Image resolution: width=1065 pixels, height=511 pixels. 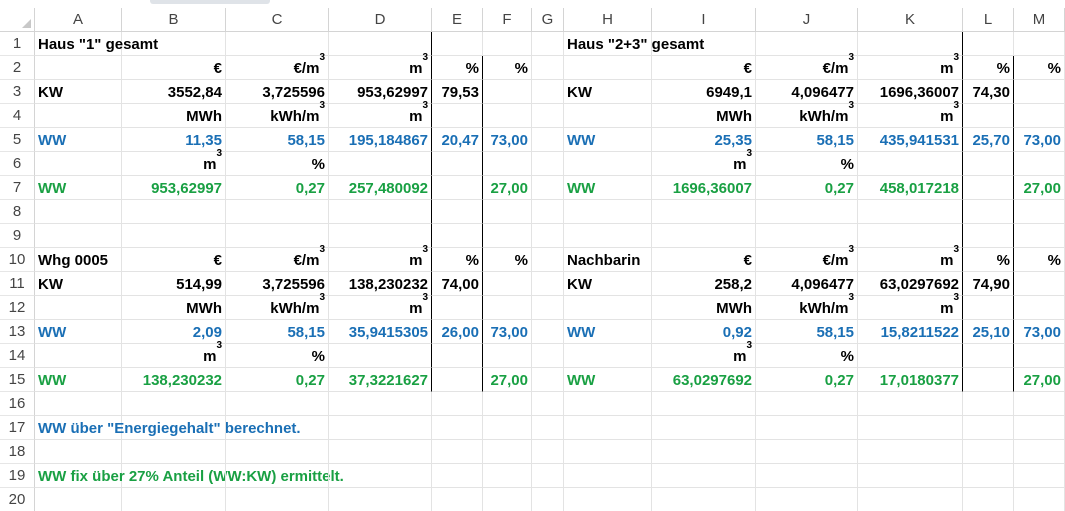 I want to click on row-header-2: 2, so click(x=17, y=68).